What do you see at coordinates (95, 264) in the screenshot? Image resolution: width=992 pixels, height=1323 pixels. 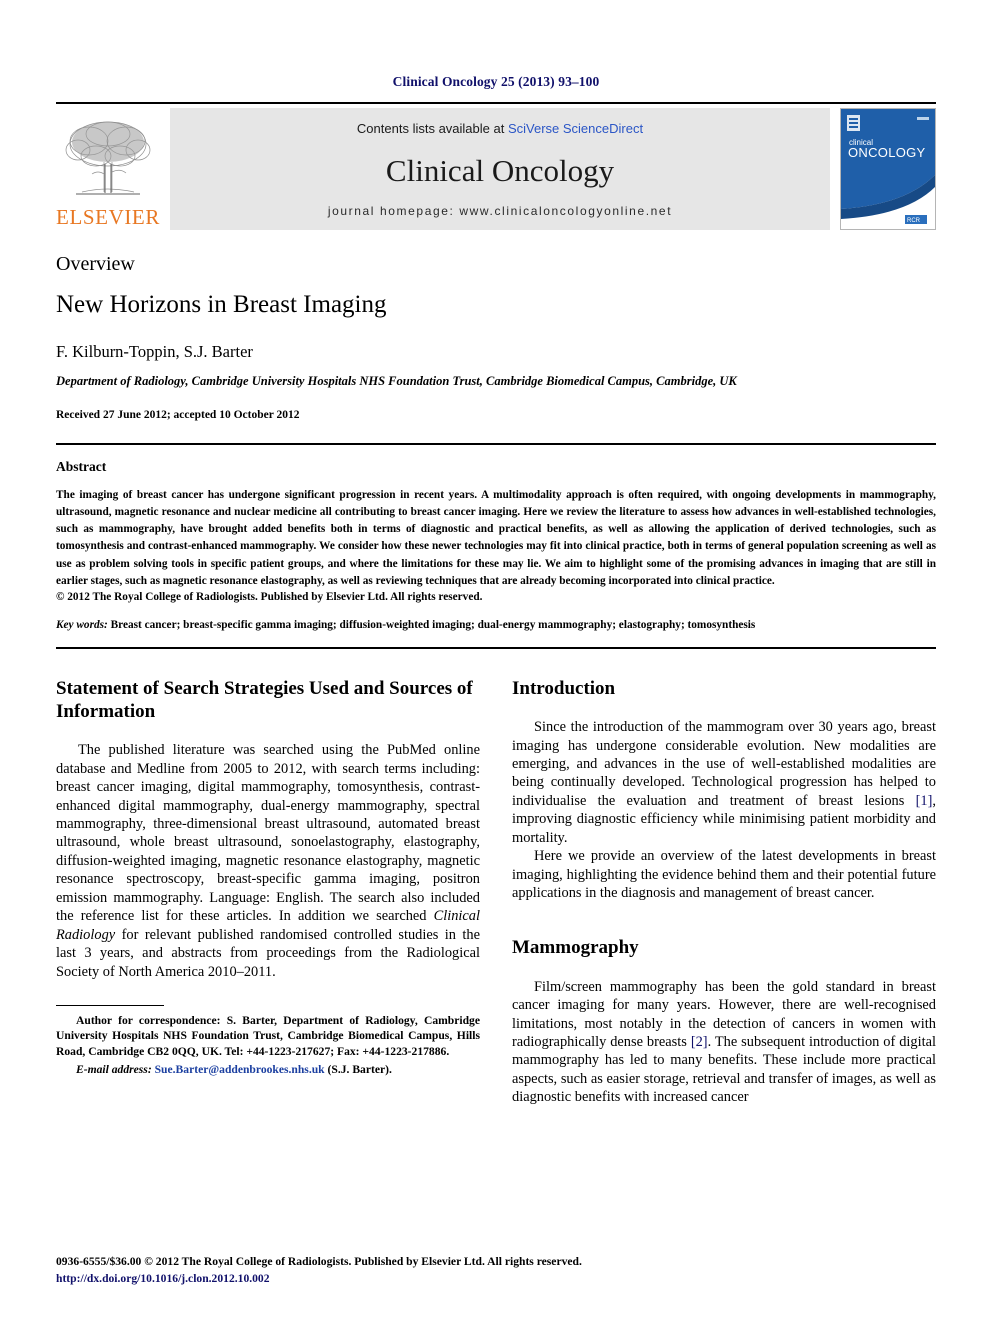 I see `document-type: Overview` at bounding box center [95, 264].